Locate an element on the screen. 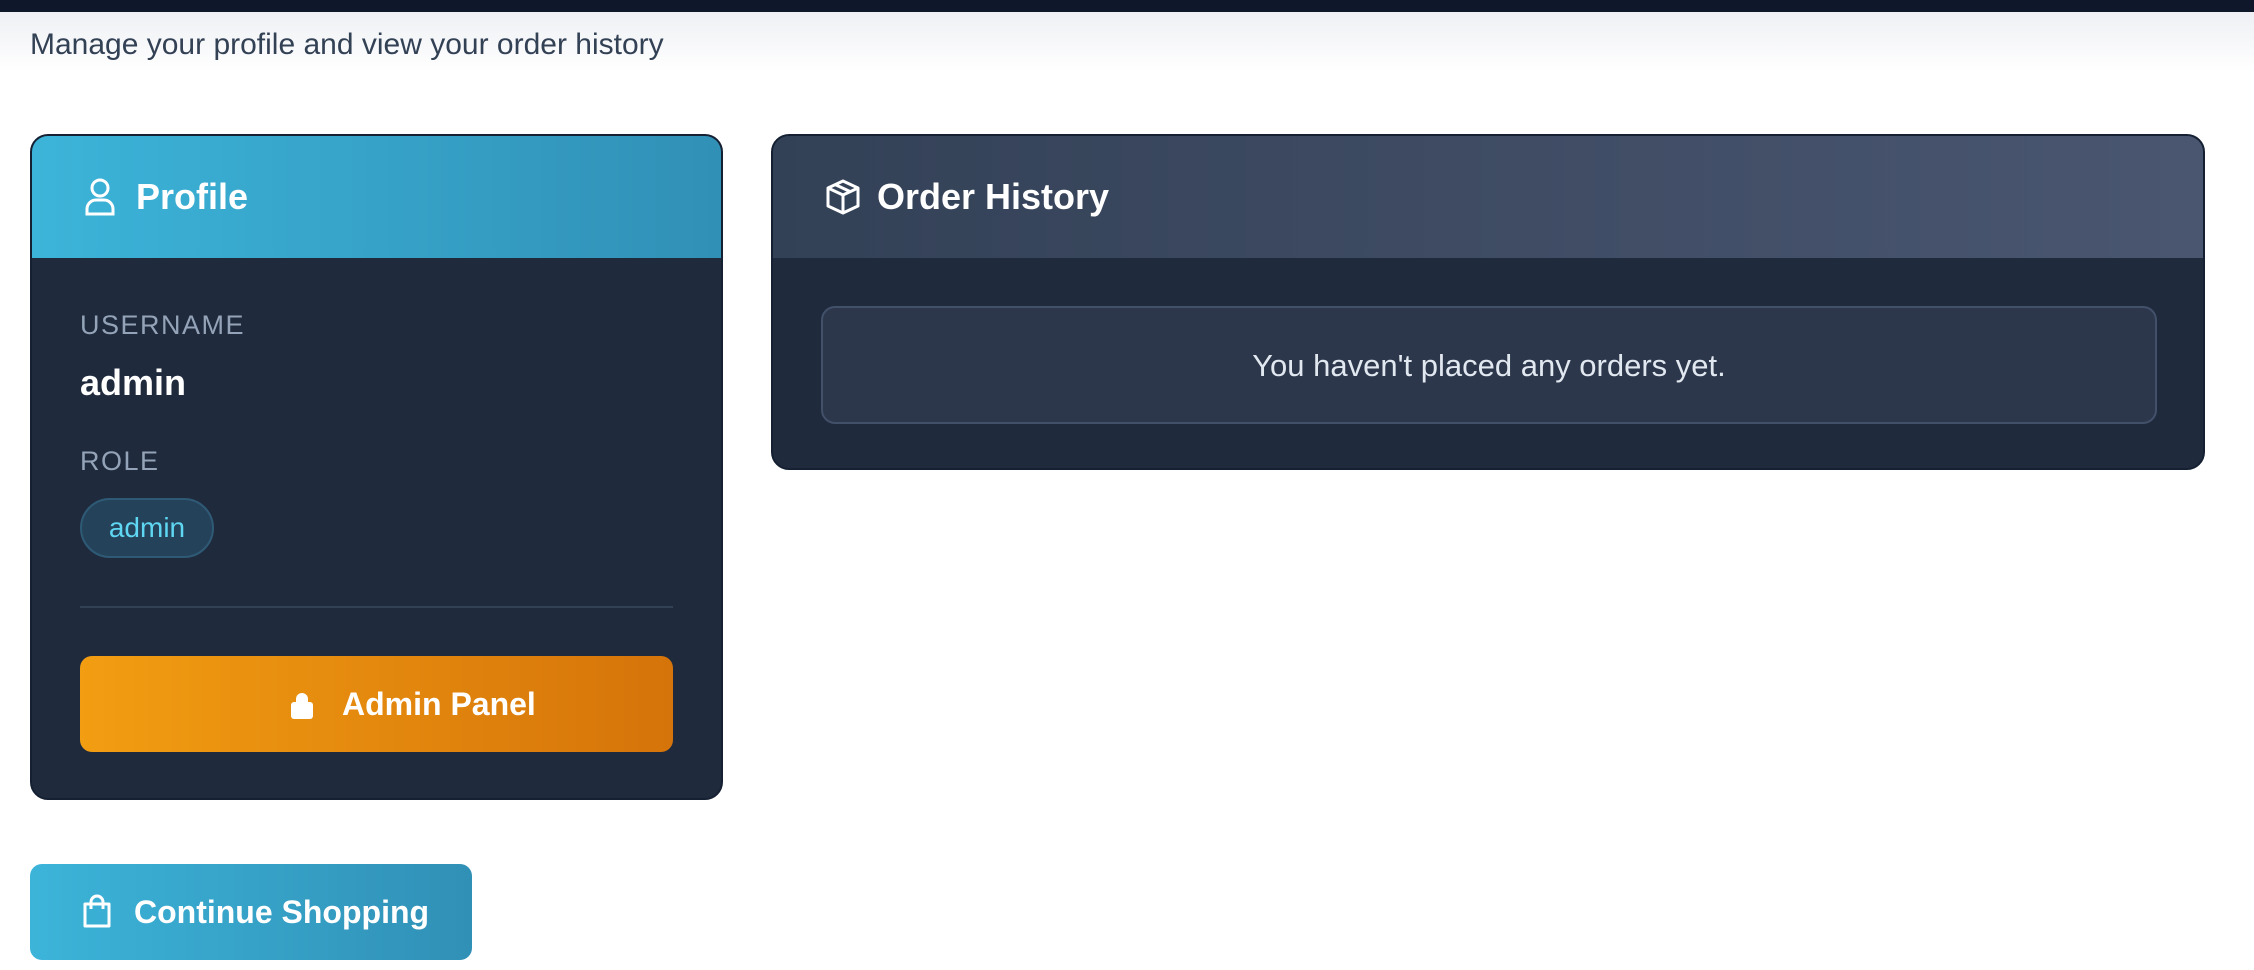 This screenshot has width=2254, height=970. role-label: ROLE is located at coordinates (120, 461).